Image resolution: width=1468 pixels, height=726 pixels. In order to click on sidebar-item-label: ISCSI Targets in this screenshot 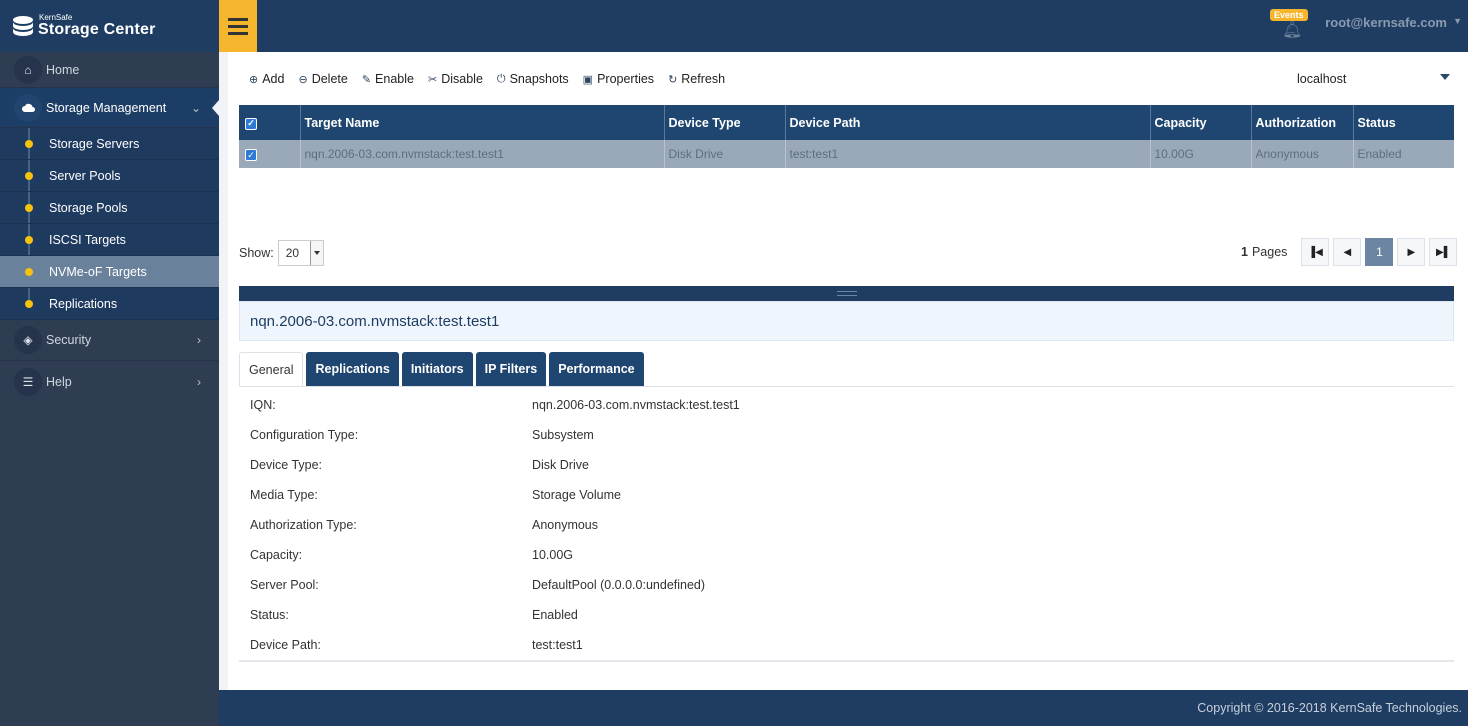, I will do `click(87, 239)`.